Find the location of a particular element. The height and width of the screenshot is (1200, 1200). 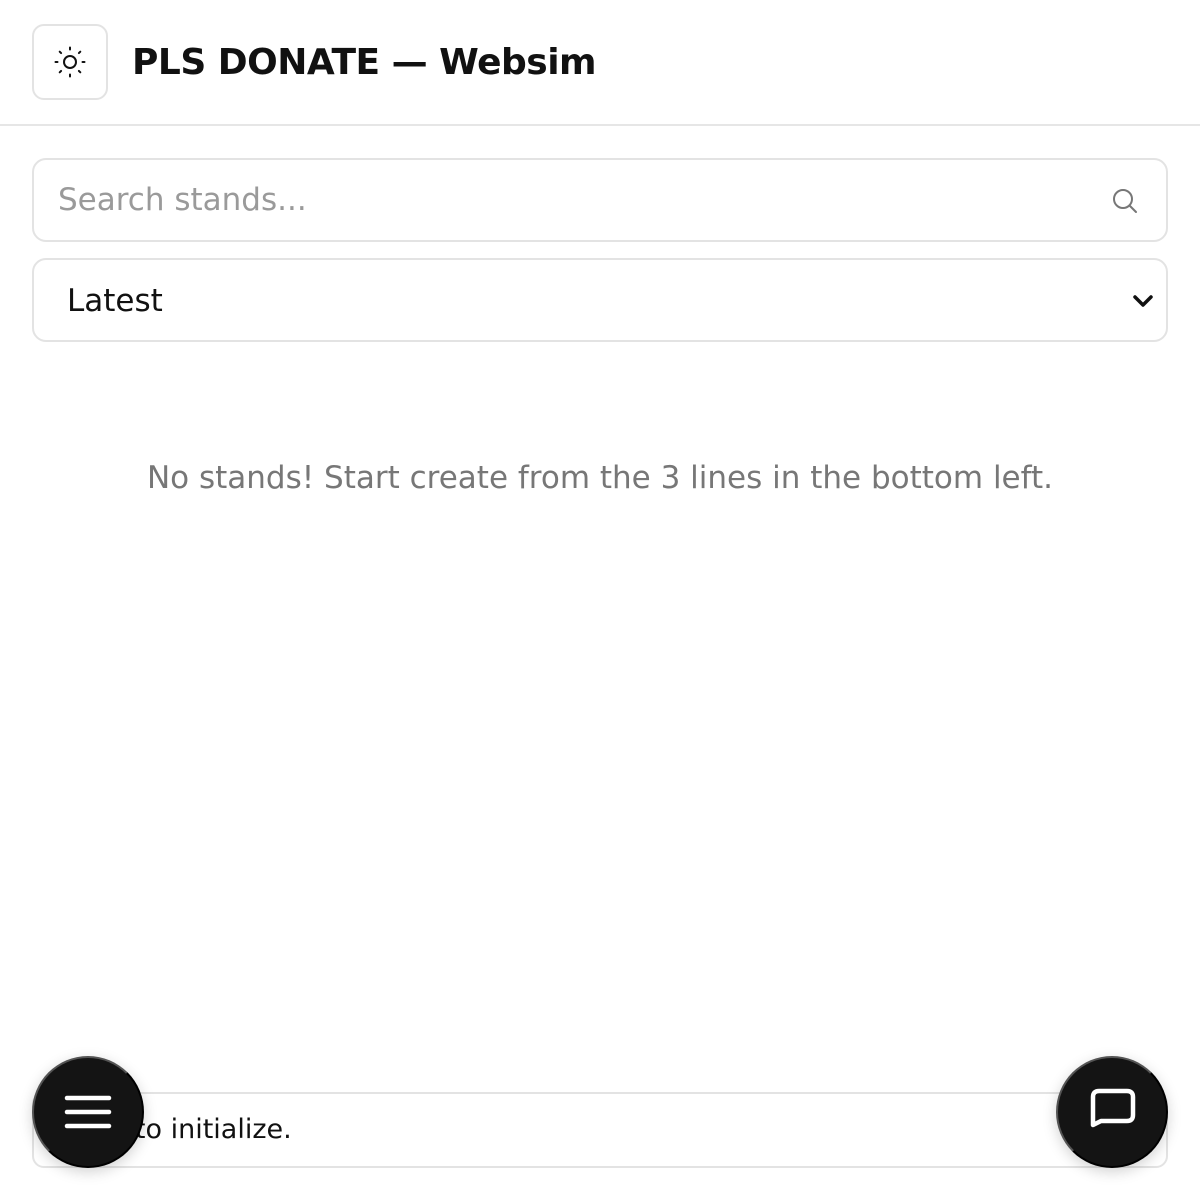

search-box is located at coordinates (600, 200).